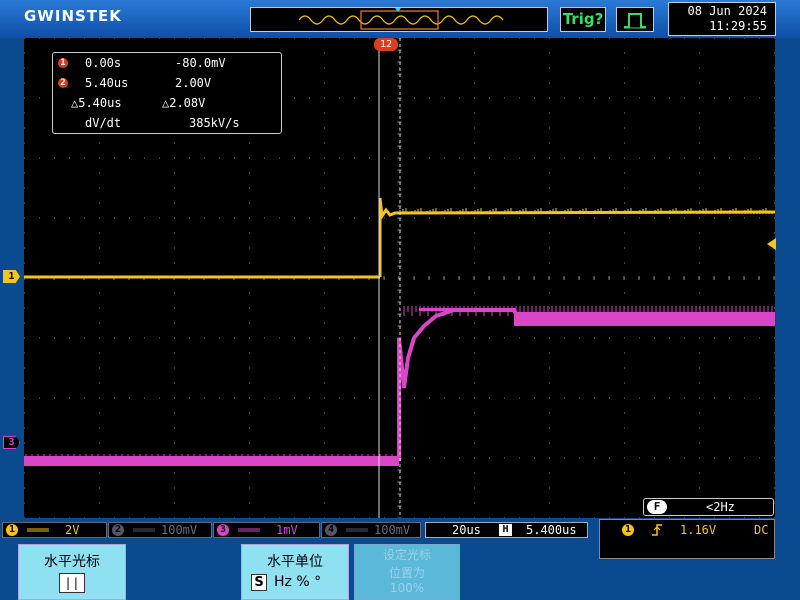 This screenshot has width=800, height=600. I want to click on date-time-display: 08 Jun 2024 11:29:55, so click(722, 19).